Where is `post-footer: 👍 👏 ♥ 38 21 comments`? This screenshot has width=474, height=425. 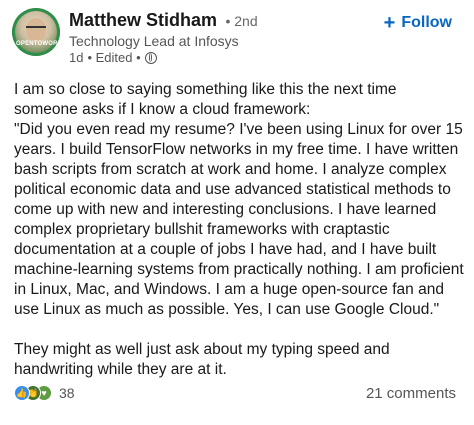 post-footer: 👍 👏 ♥ 38 21 comments is located at coordinates (237, 397).